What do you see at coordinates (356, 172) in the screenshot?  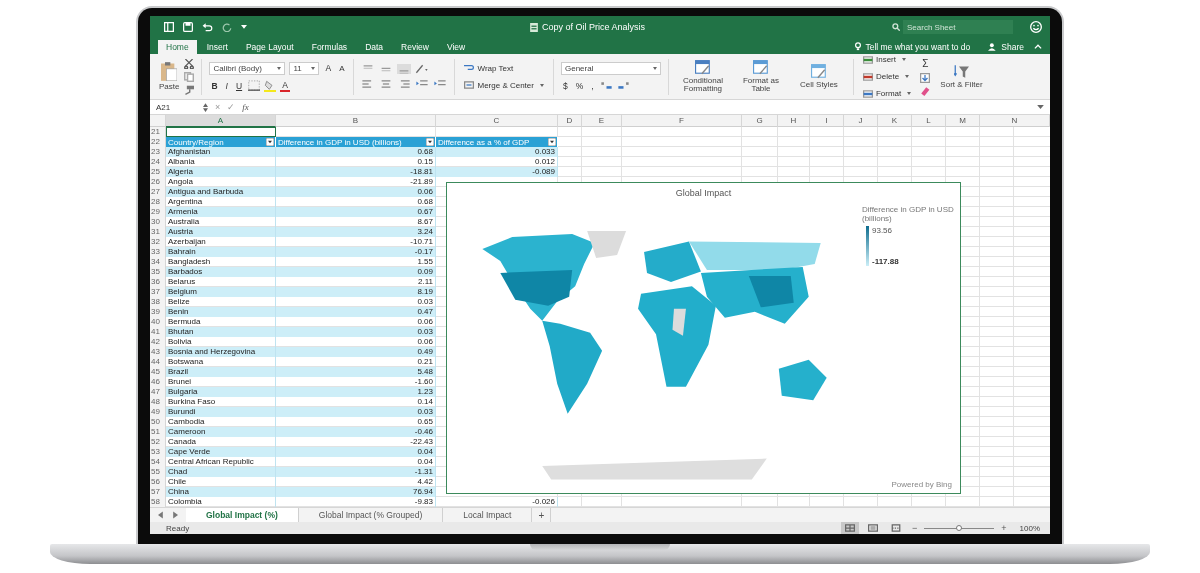 I see `table-cell: -18.81` at bounding box center [356, 172].